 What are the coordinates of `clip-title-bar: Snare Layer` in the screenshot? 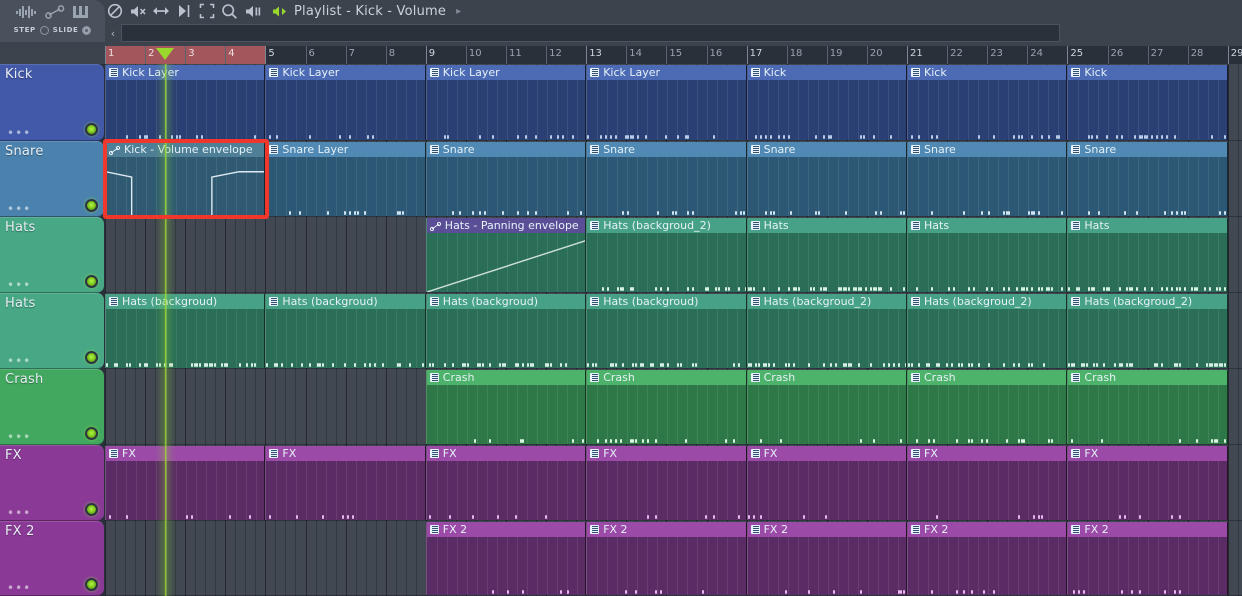 It's located at (345, 149).